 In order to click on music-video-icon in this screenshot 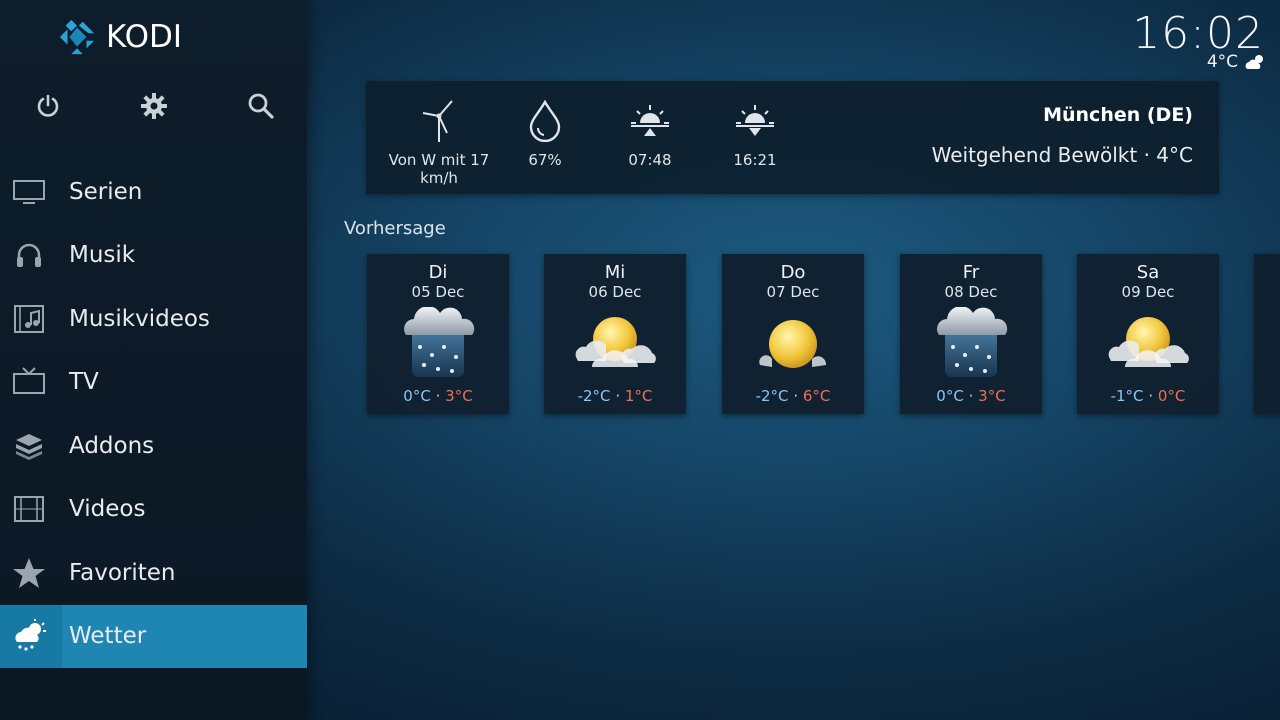, I will do `click(29, 319)`.